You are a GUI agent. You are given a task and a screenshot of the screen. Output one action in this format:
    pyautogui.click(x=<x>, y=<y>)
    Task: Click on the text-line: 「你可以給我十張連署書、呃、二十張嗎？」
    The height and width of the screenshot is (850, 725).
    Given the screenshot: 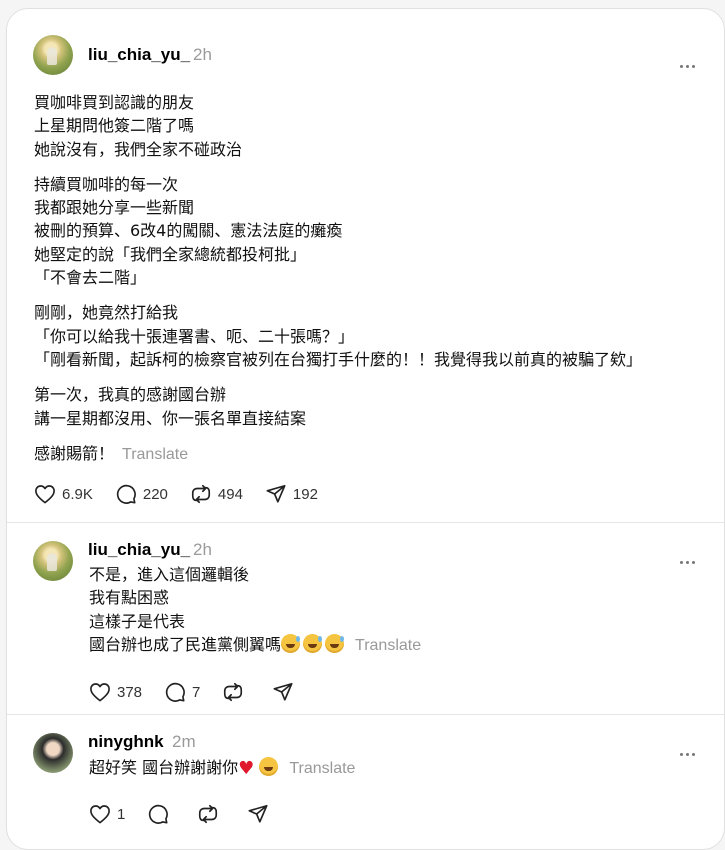 What is the action you would take?
    pyautogui.click(x=194, y=336)
    